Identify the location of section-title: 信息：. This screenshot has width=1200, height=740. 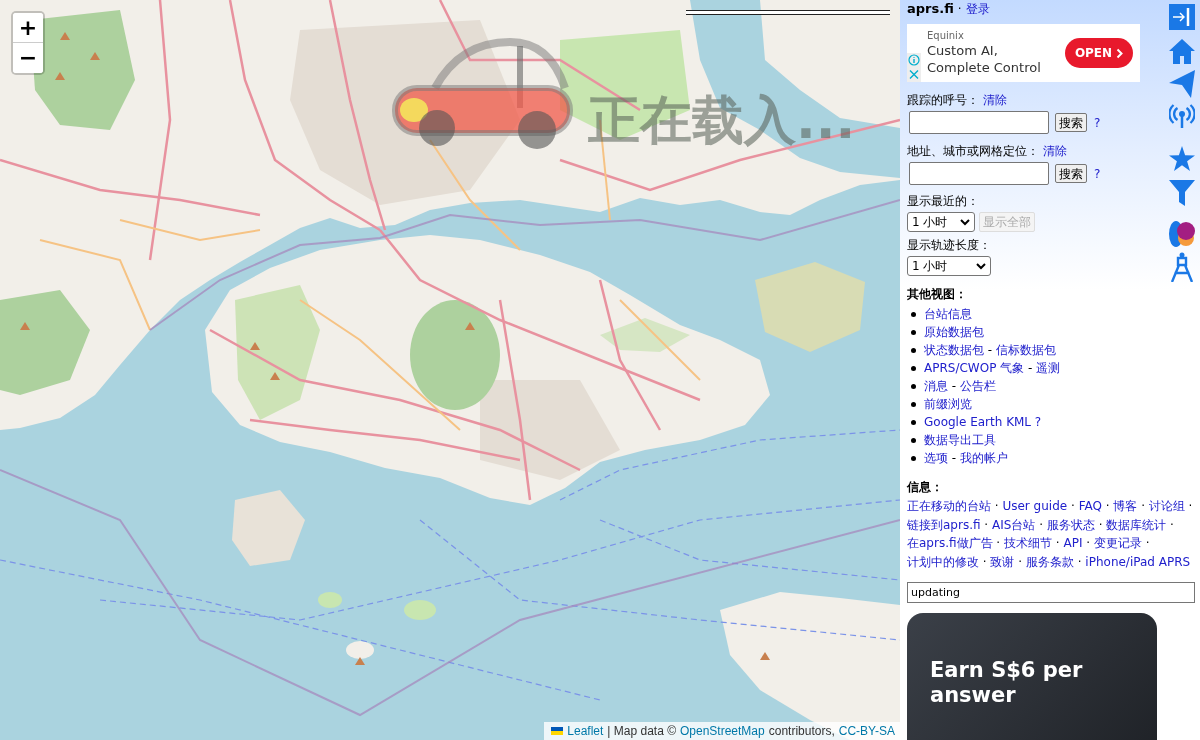
(925, 487).